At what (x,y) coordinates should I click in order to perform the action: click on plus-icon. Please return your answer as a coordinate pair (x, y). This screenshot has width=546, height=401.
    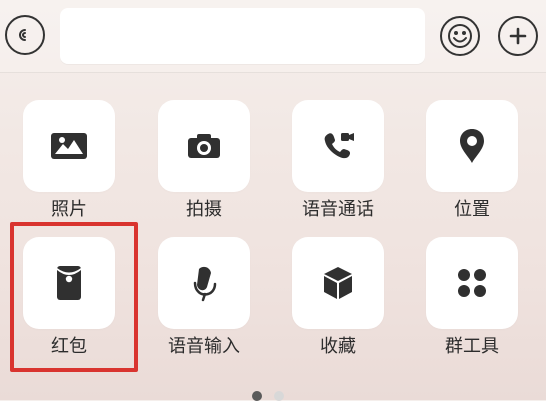
    Looking at the image, I should click on (518, 36).